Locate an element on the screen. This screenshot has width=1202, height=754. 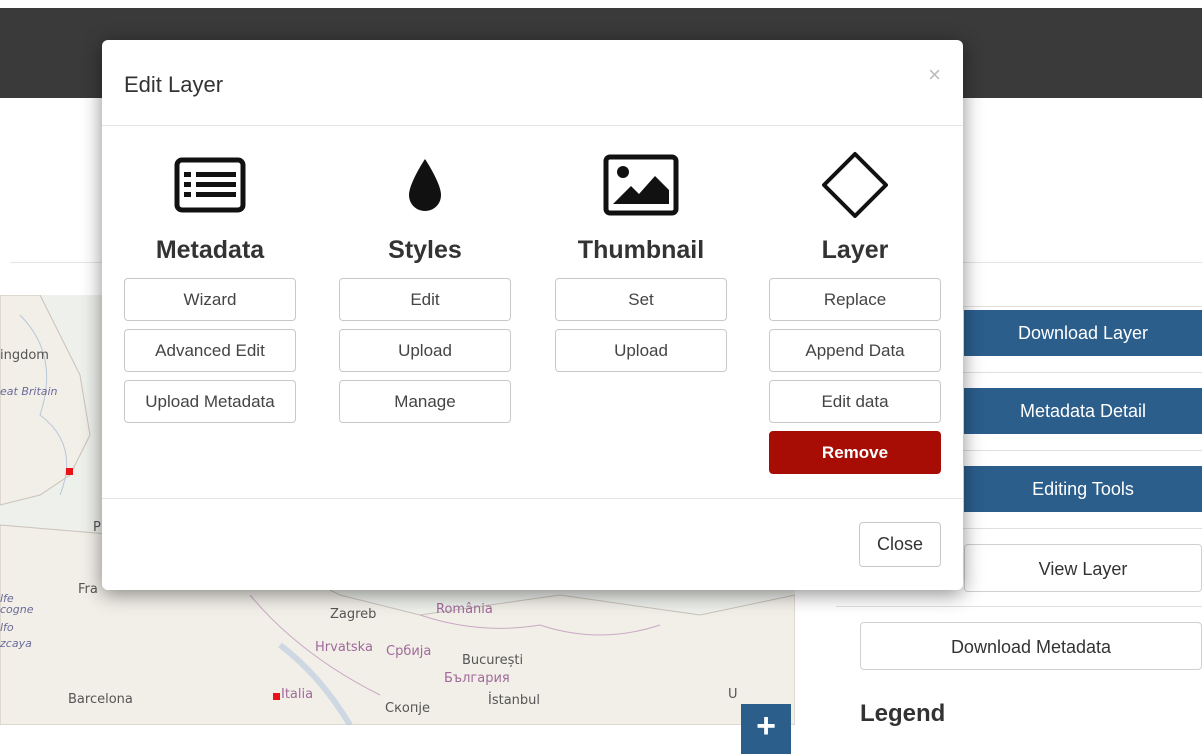
diamond-icon is located at coordinates (855, 185).